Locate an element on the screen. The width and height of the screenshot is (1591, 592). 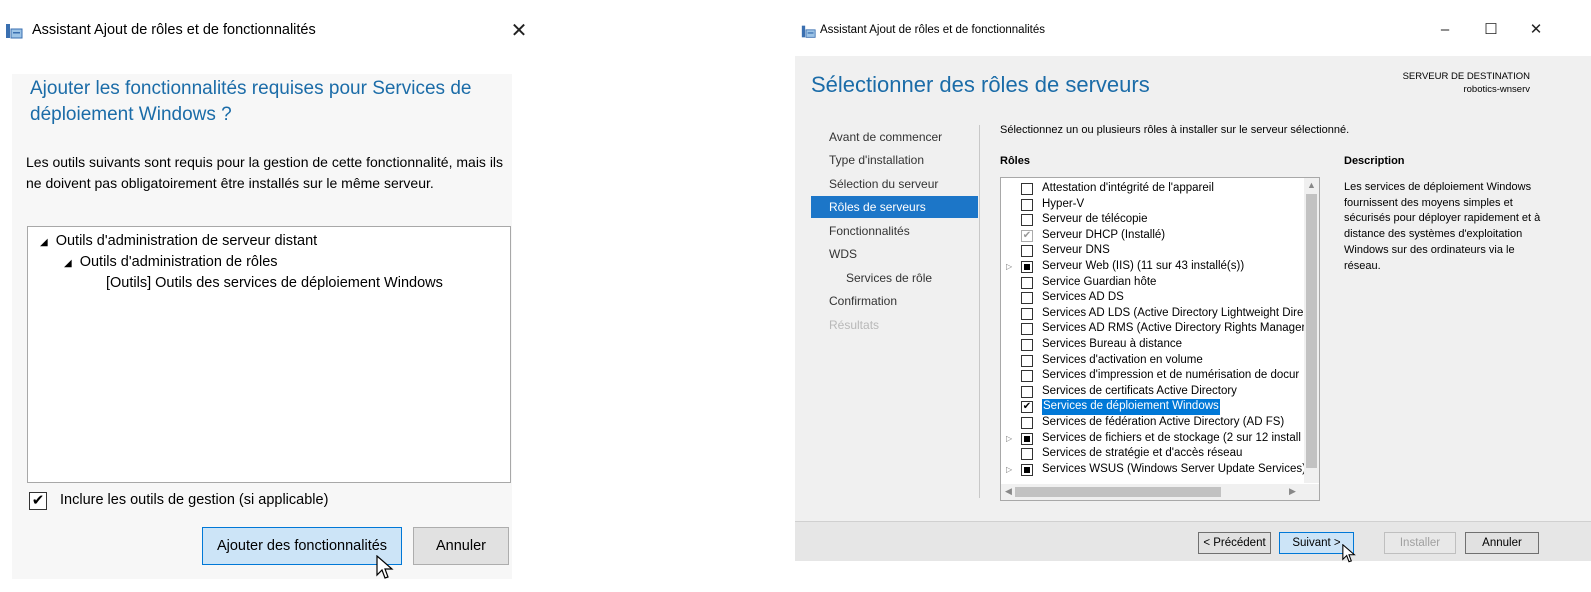
vertical-scrollbar: ▲ is located at coordinates (1311, 330).